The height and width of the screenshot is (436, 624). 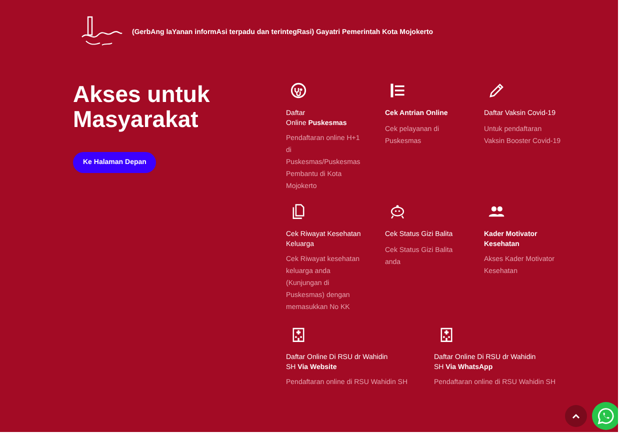 I want to click on scroll-top-button, so click(x=576, y=416).